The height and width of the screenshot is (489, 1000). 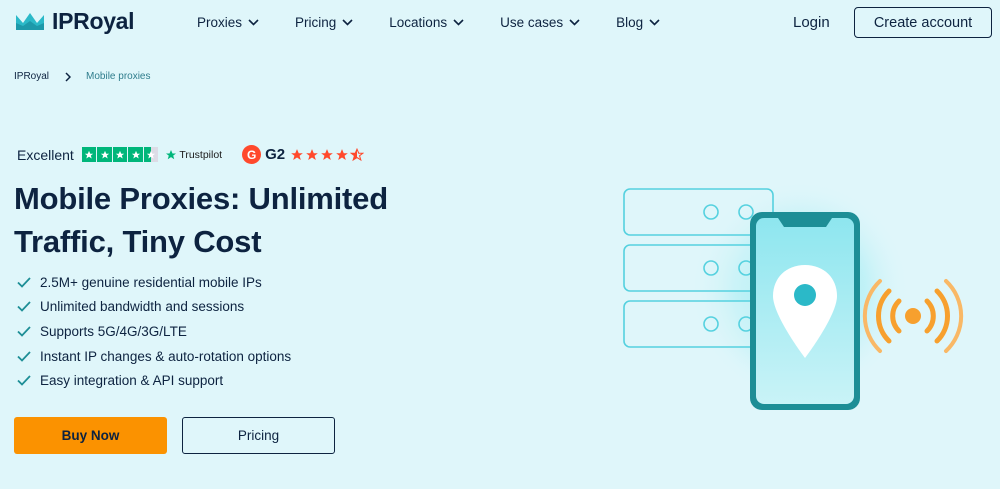 I want to click on create-account-button: Create account, so click(x=923, y=22).